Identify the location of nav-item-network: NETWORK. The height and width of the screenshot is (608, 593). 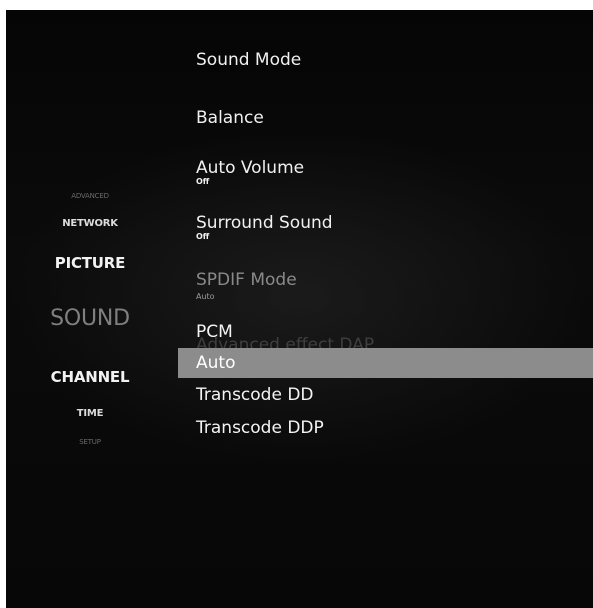
(90, 223).